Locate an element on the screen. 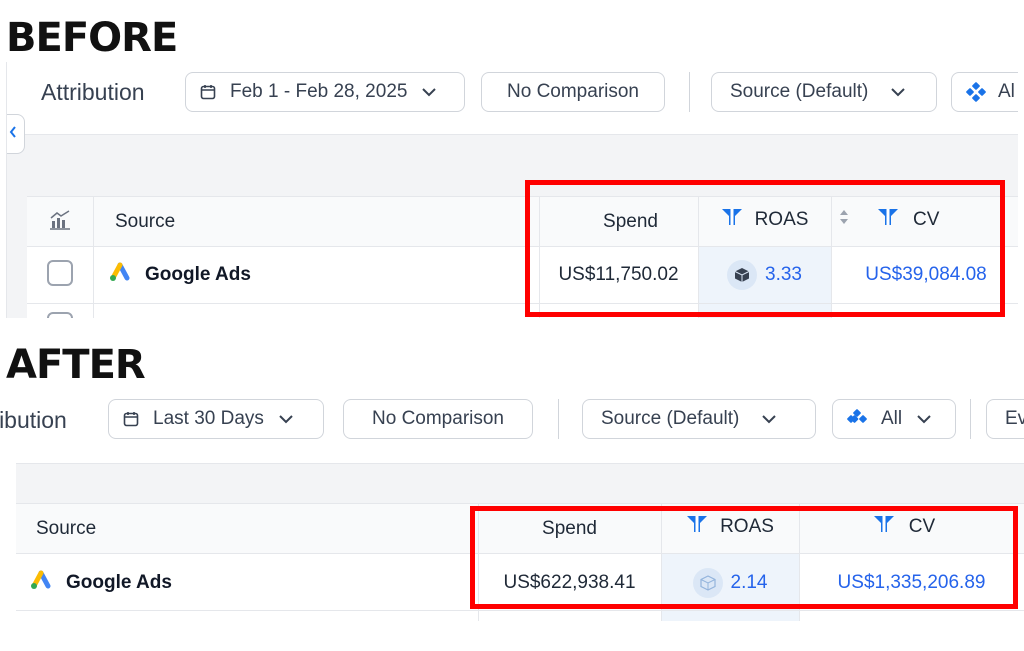 The image size is (1024, 651). filter-dropdown: All is located at coordinates (894, 419).